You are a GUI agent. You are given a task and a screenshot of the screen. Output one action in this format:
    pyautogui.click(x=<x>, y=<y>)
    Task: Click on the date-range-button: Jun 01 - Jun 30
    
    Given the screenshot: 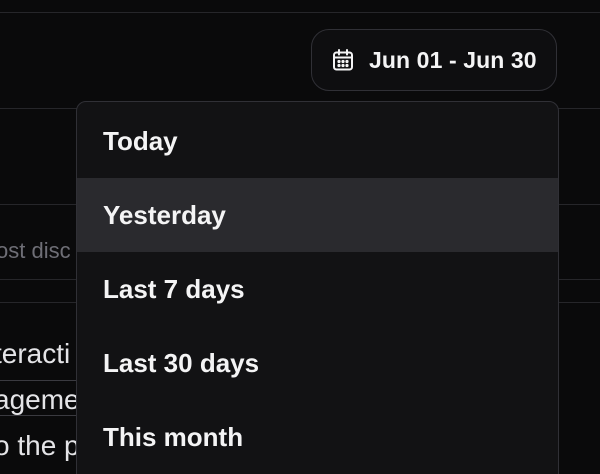 What is the action you would take?
    pyautogui.click(x=434, y=60)
    